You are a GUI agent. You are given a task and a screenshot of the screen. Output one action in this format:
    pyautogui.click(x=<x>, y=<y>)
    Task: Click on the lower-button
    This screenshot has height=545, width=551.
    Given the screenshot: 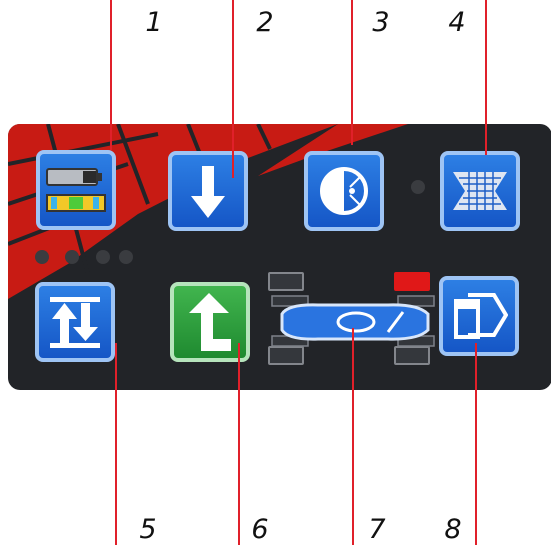 What is the action you would take?
    pyautogui.click(x=208, y=191)
    